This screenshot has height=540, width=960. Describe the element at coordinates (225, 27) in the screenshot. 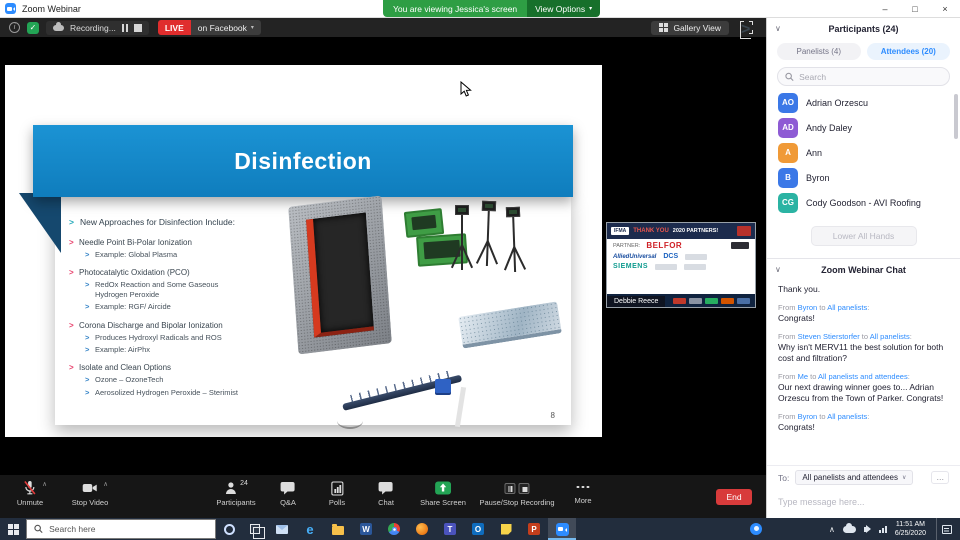

I see `live-target-button: on Facebook ▾` at that location.